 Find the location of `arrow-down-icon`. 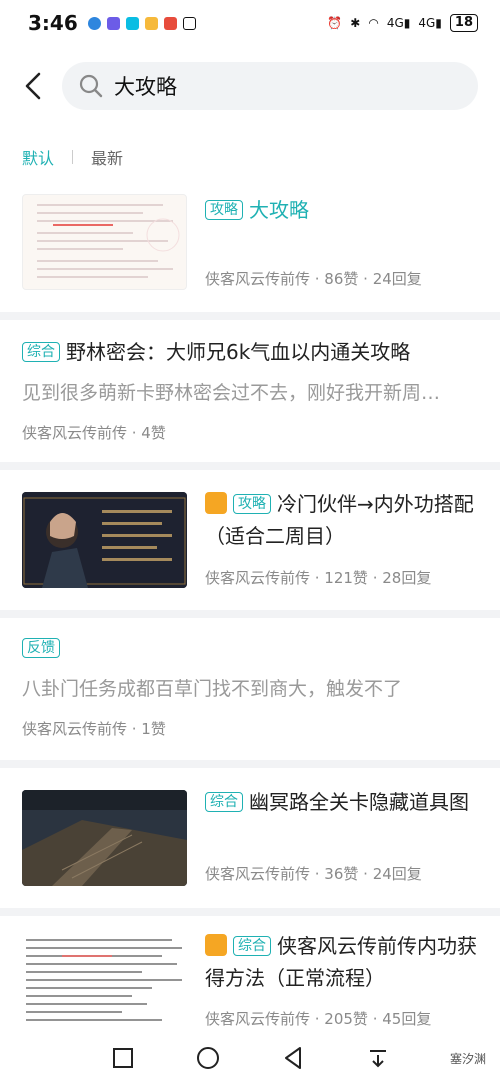

arrow-down-icon is located at coordinates (377, 1059).